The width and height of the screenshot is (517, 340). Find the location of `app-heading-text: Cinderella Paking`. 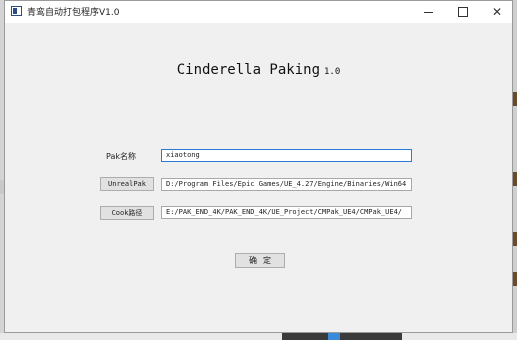

app-heading-text: Cinderella Paking is located at coordinates (248, 70).